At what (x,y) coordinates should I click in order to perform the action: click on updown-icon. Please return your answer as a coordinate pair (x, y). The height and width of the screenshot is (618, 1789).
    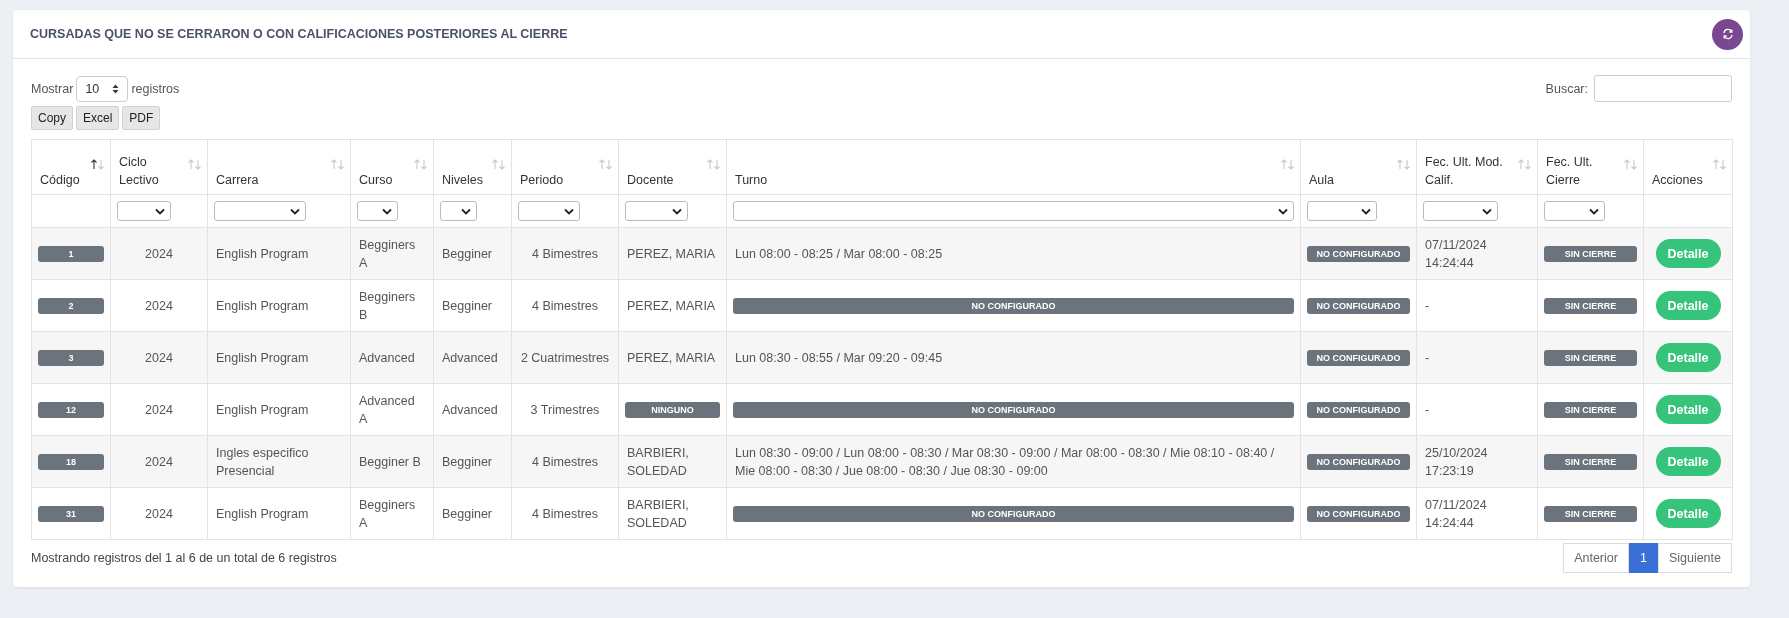
    Looking at the image, I should click on (116, 88).